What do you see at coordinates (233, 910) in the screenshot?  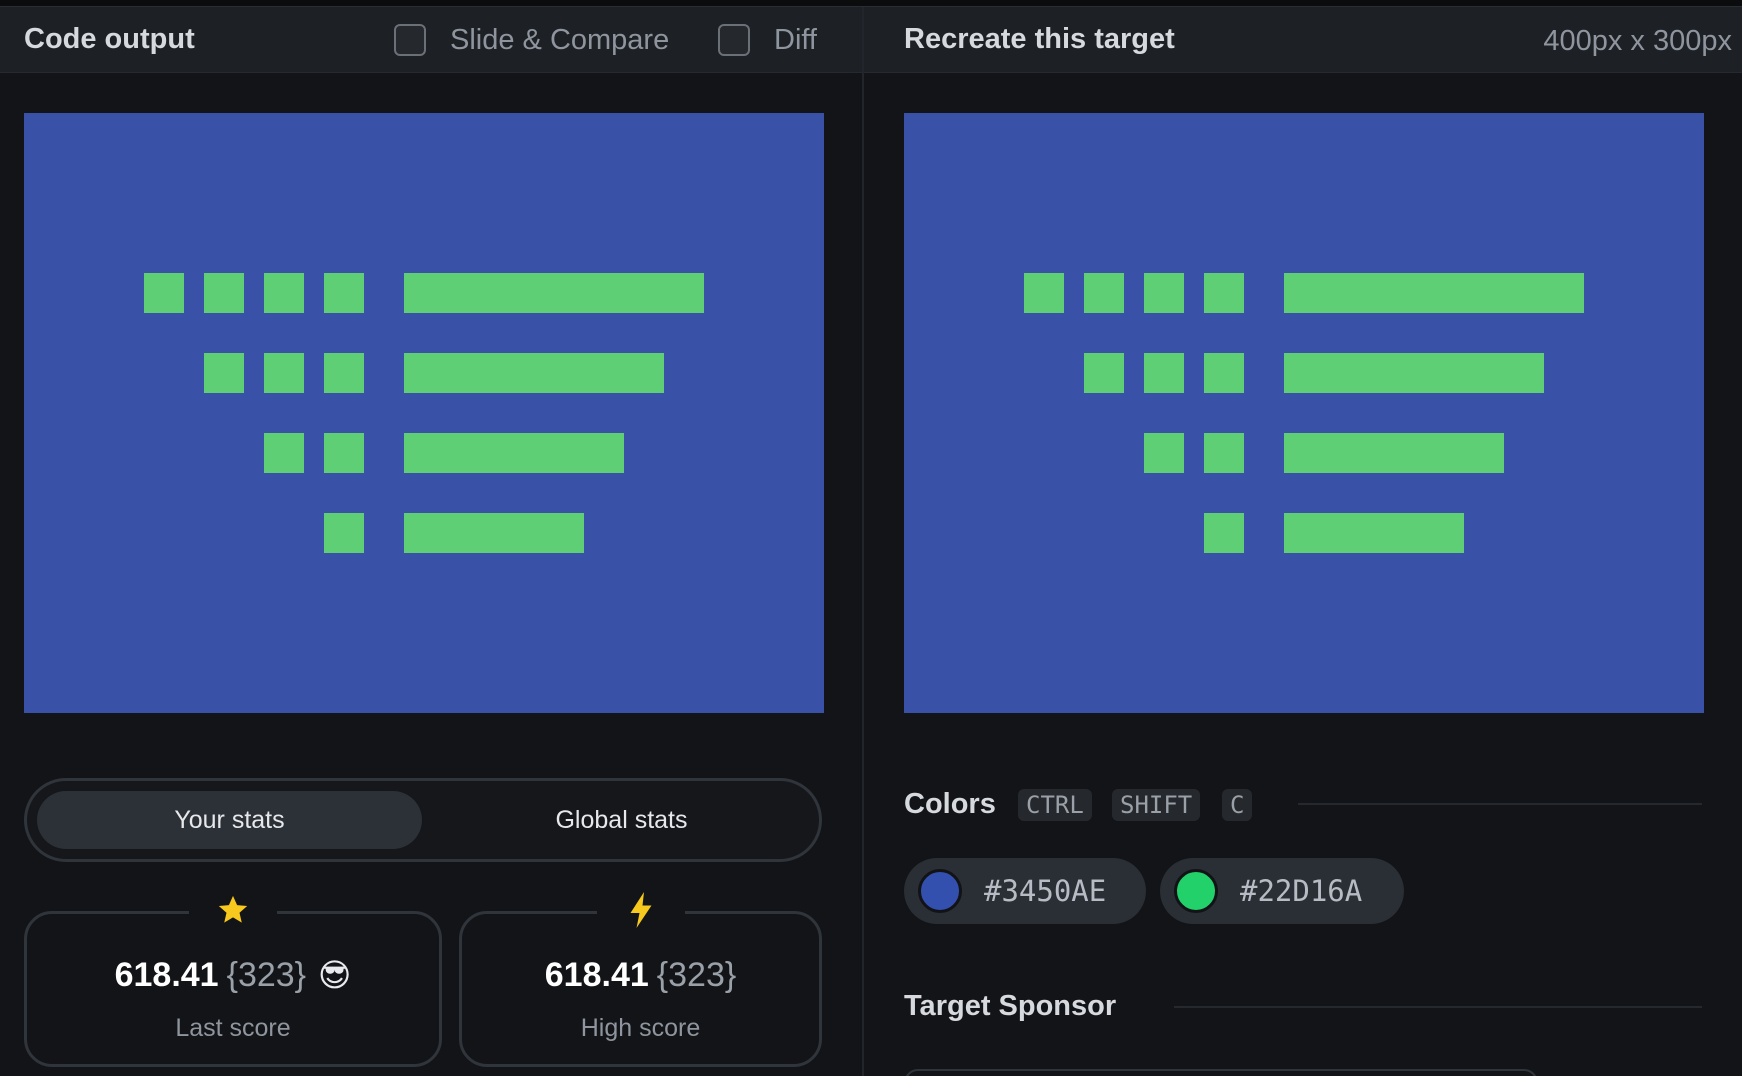 I see `star-icon` at bounding box center [233, 910].